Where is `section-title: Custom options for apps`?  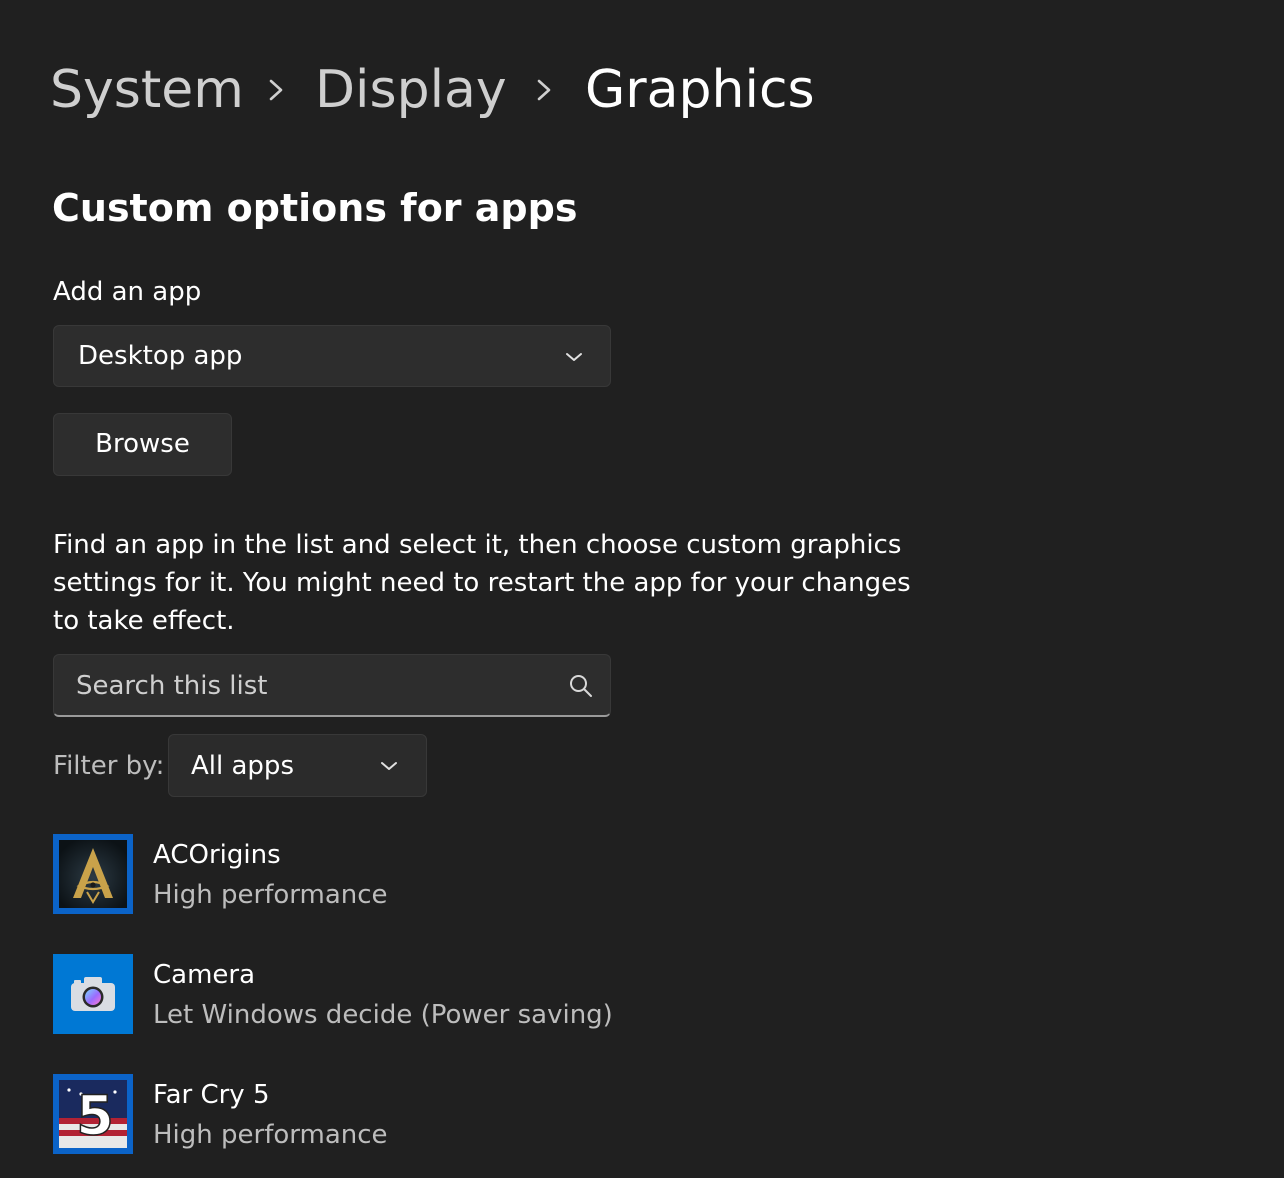 section-title: Custom options for apps is located at coordinates (315, 208).